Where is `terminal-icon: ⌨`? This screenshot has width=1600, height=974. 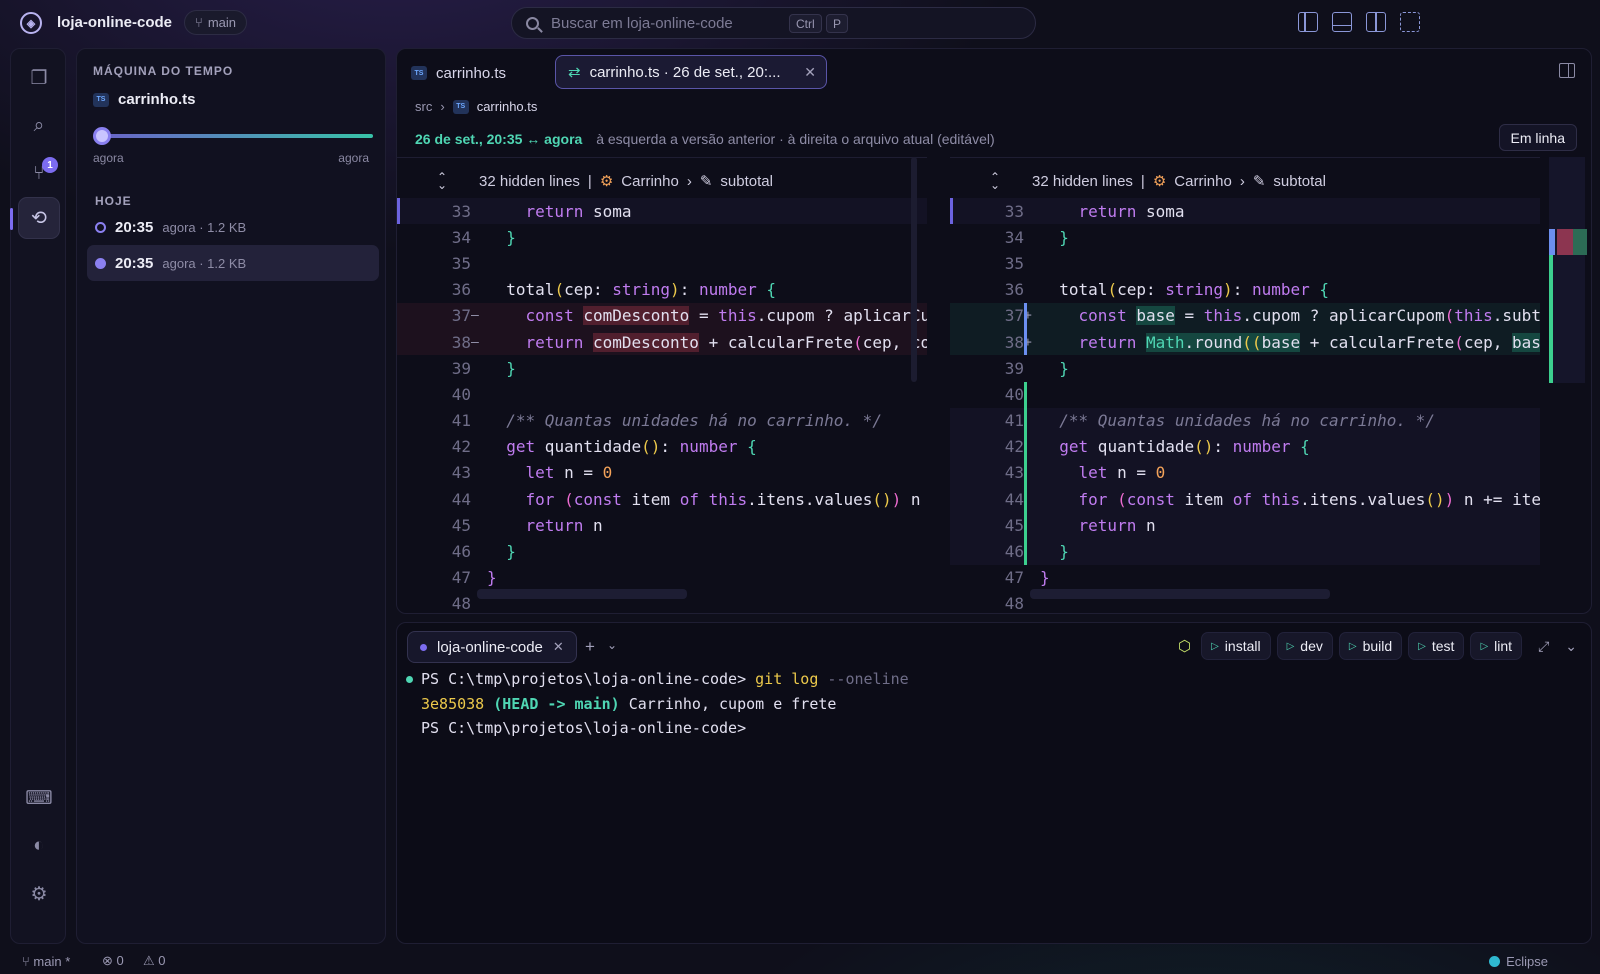
terminal-icon: ⌨ is located at coordinates (39, 798).